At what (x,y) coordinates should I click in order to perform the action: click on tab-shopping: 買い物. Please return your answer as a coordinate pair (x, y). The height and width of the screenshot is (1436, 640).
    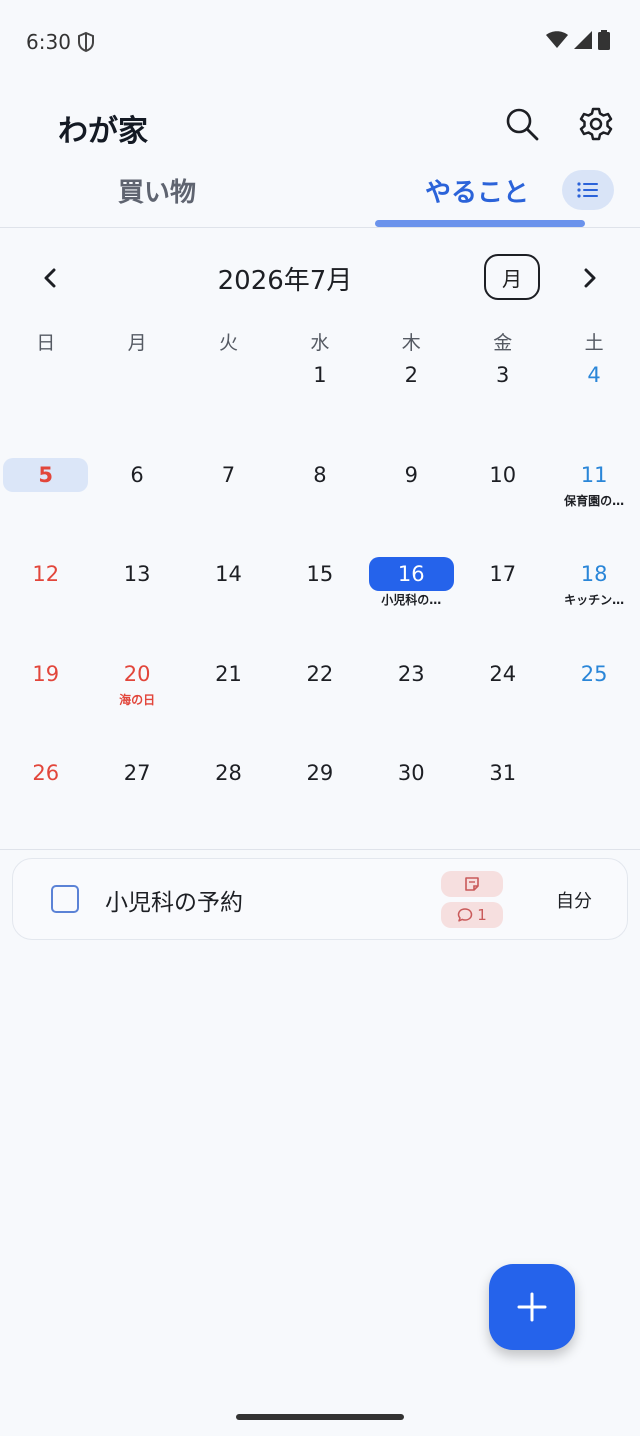
    Looking at the image, I should click on (157, 190).